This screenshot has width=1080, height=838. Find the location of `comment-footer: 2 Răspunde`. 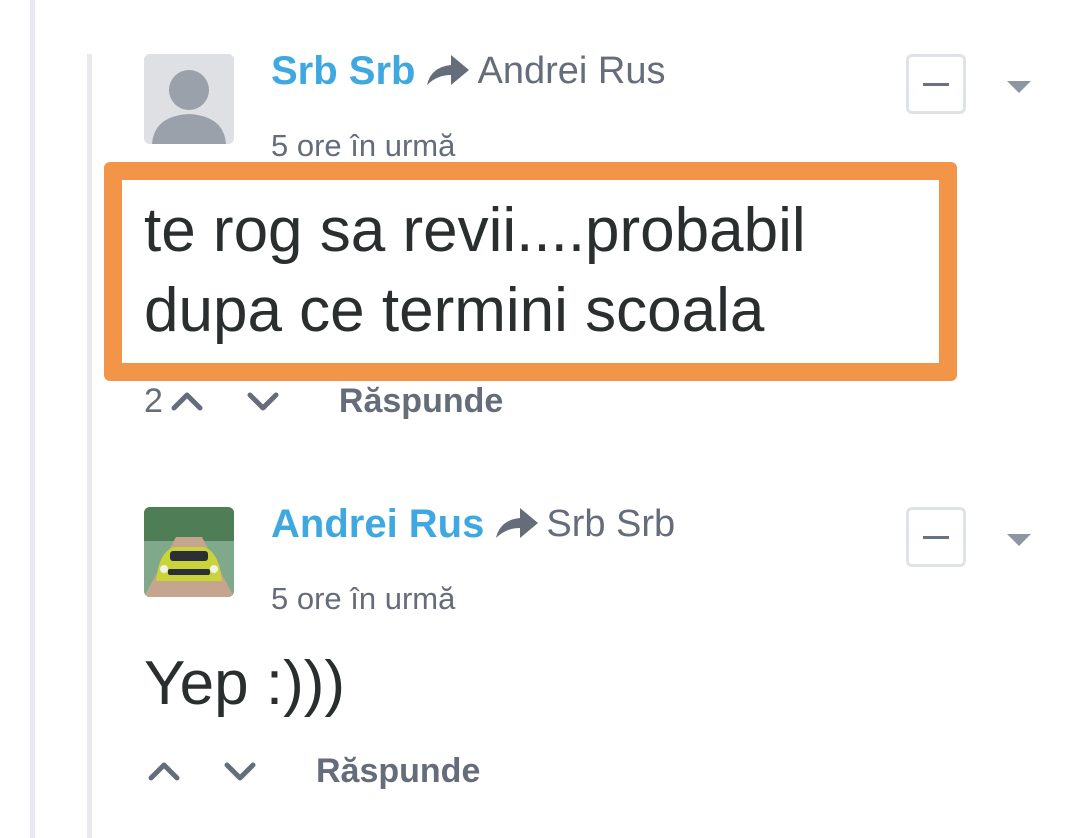

comment-footer: 2 Răspunde is located at coordinates (323, 401).